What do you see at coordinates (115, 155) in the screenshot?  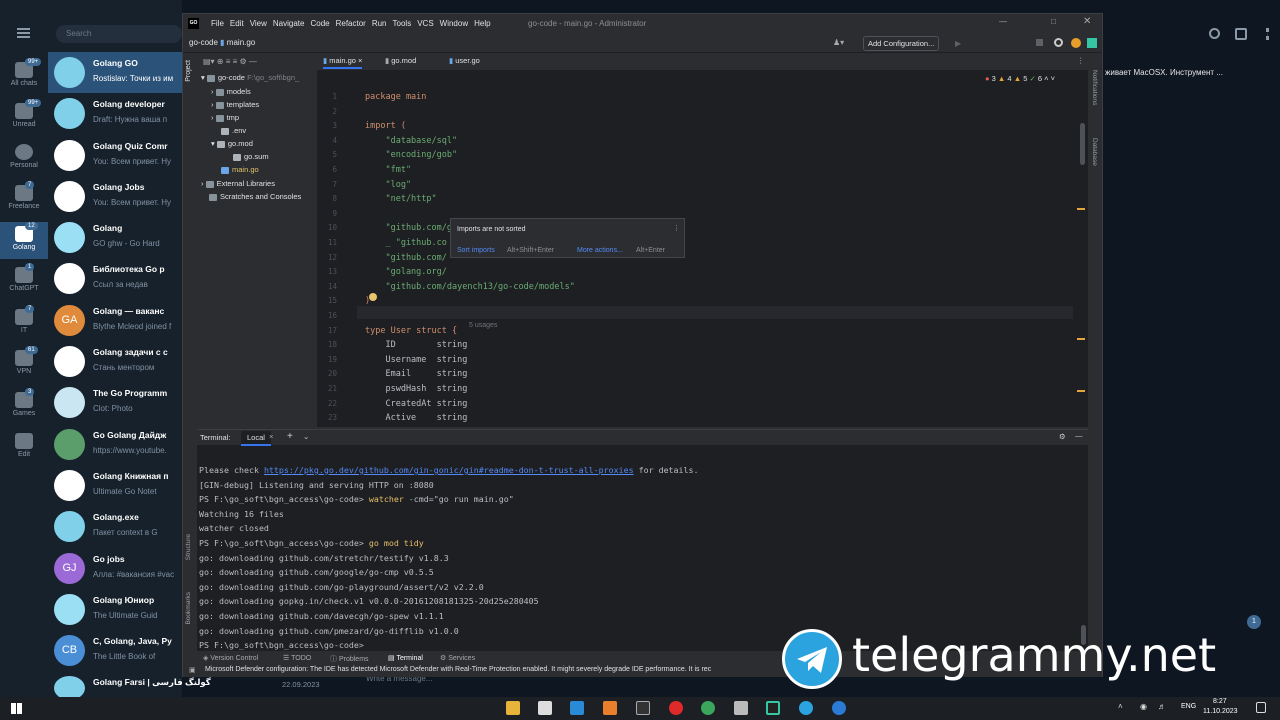 I see `chat-item: Golang Quiz Comr You: Всем привет. Ну` at bounding box center [115, 155].